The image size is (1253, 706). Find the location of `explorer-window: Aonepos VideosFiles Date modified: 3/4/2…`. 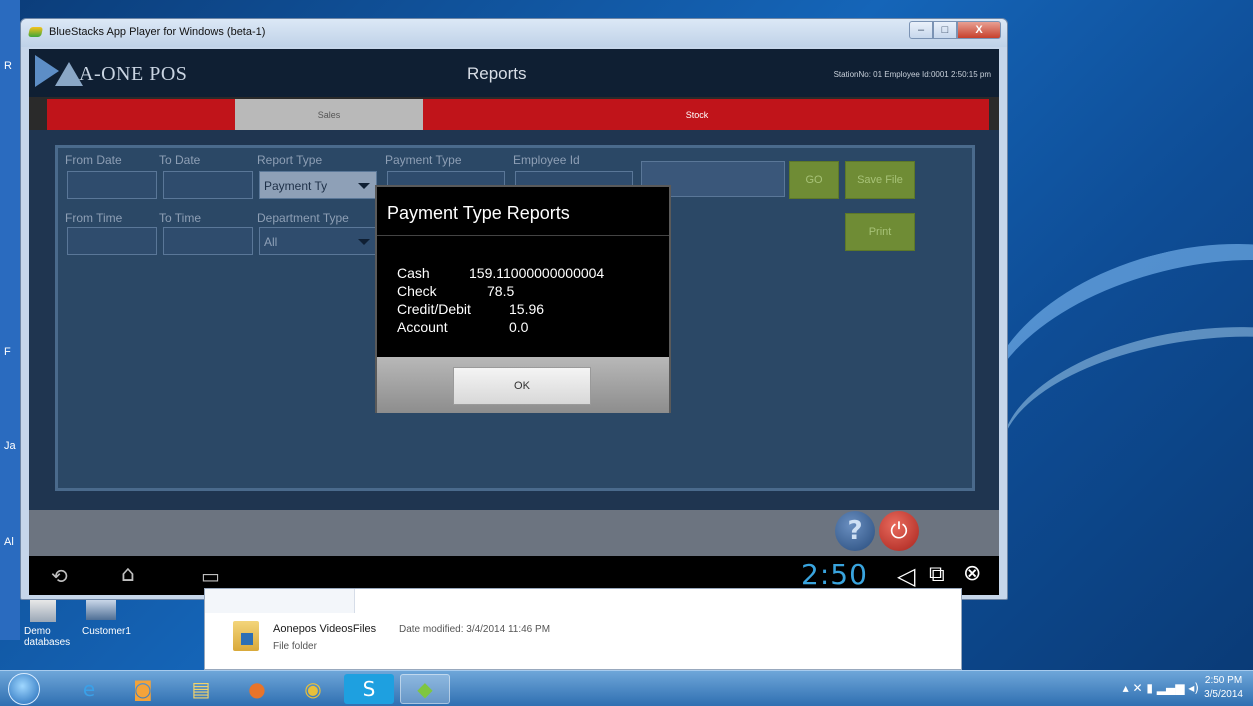

explorer-window: Aonepos VideosFiles Date modified: 3/4/2… is located at coordinates (583, 629).